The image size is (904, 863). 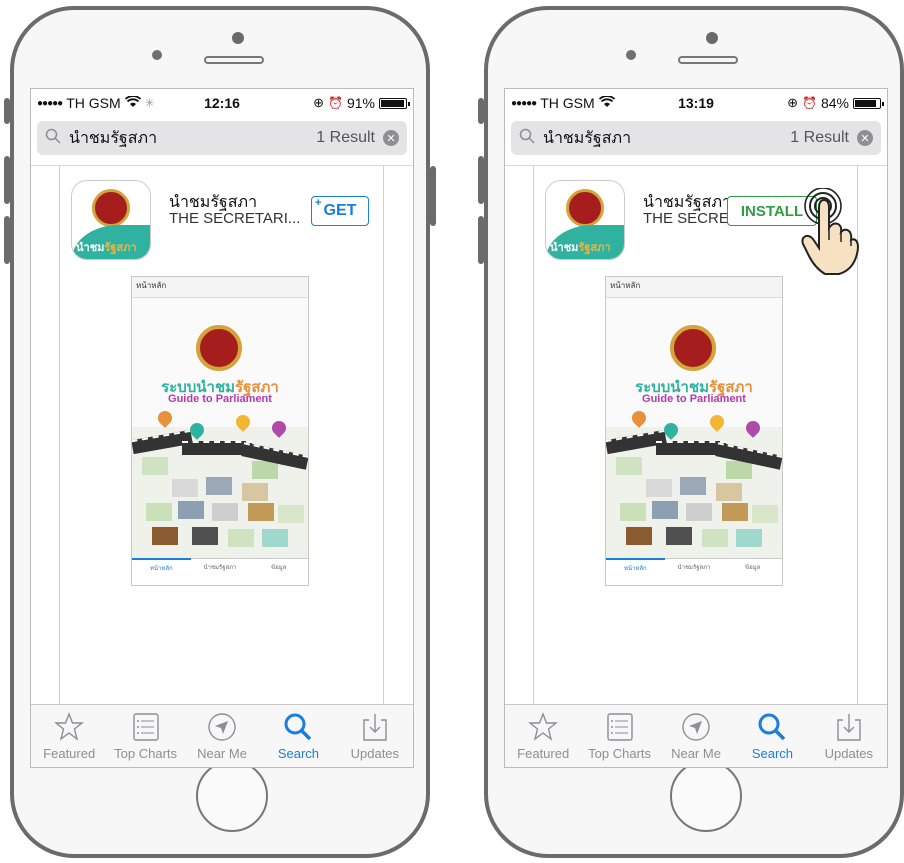 What do you see at coordinates (149, 103) in the screenshot?
I see `activity-icon: ✳` at bounding box center [149, 103].